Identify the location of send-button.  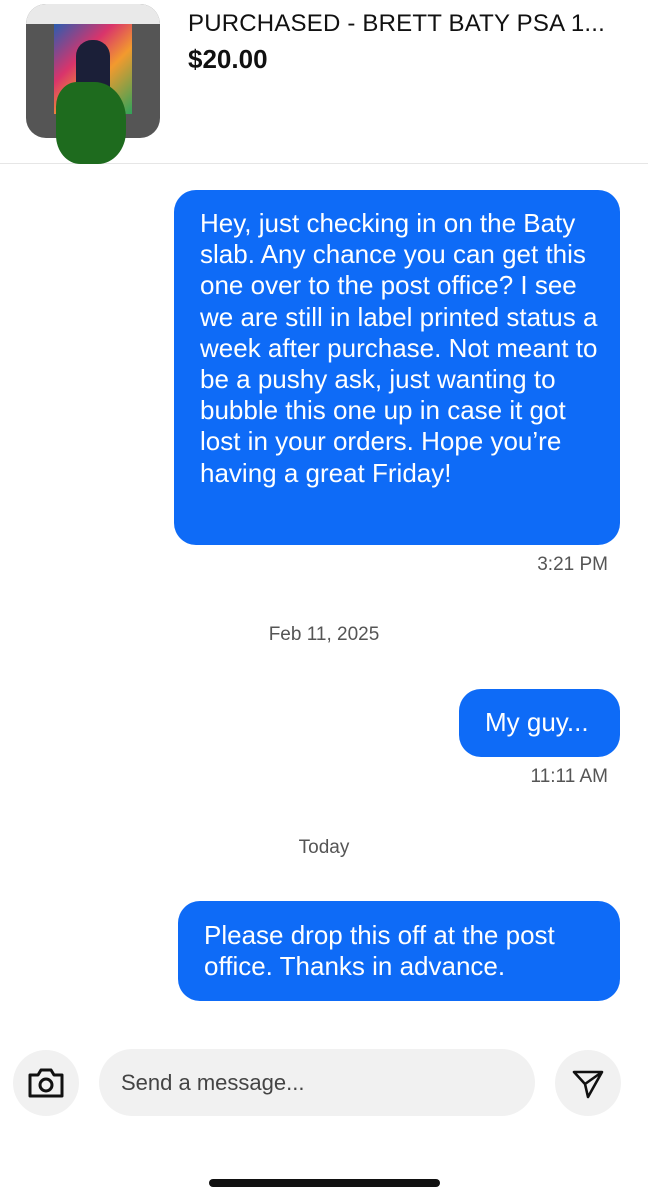
(588, 1083).